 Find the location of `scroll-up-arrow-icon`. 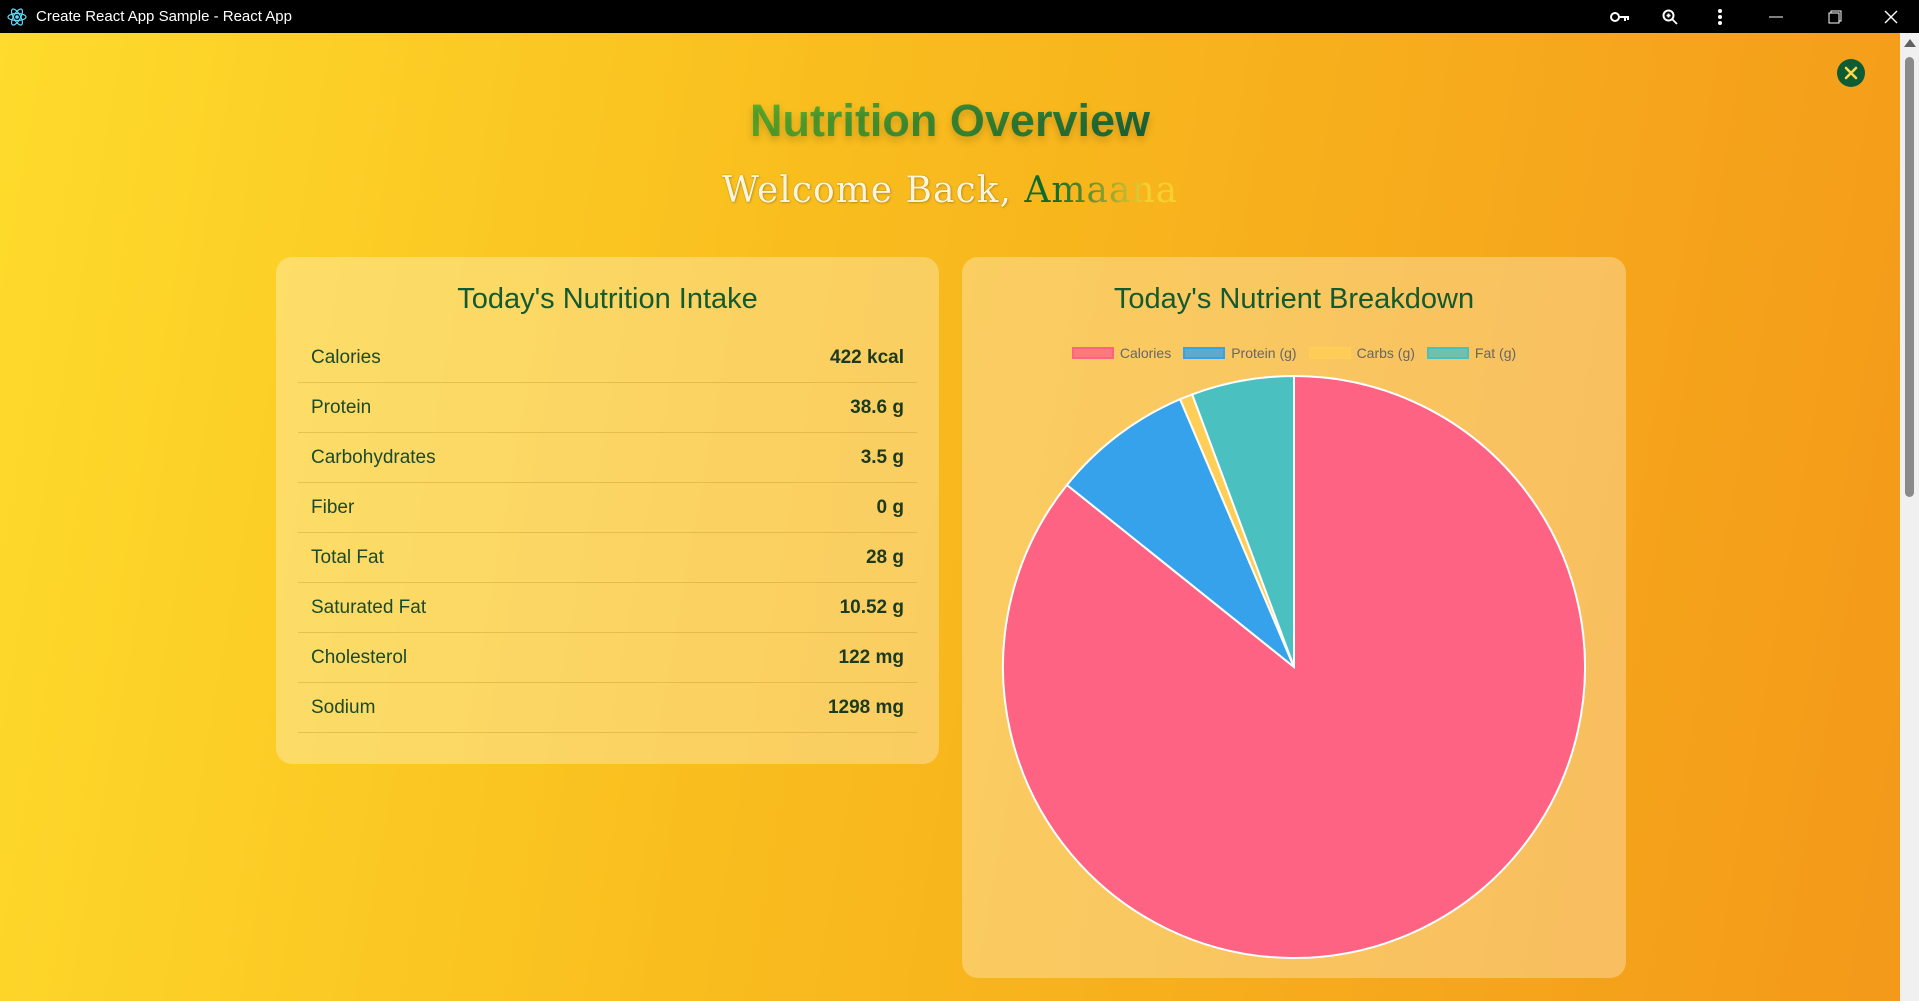

scroll-up-arrow-icon is located at coordinates (1910, 43).